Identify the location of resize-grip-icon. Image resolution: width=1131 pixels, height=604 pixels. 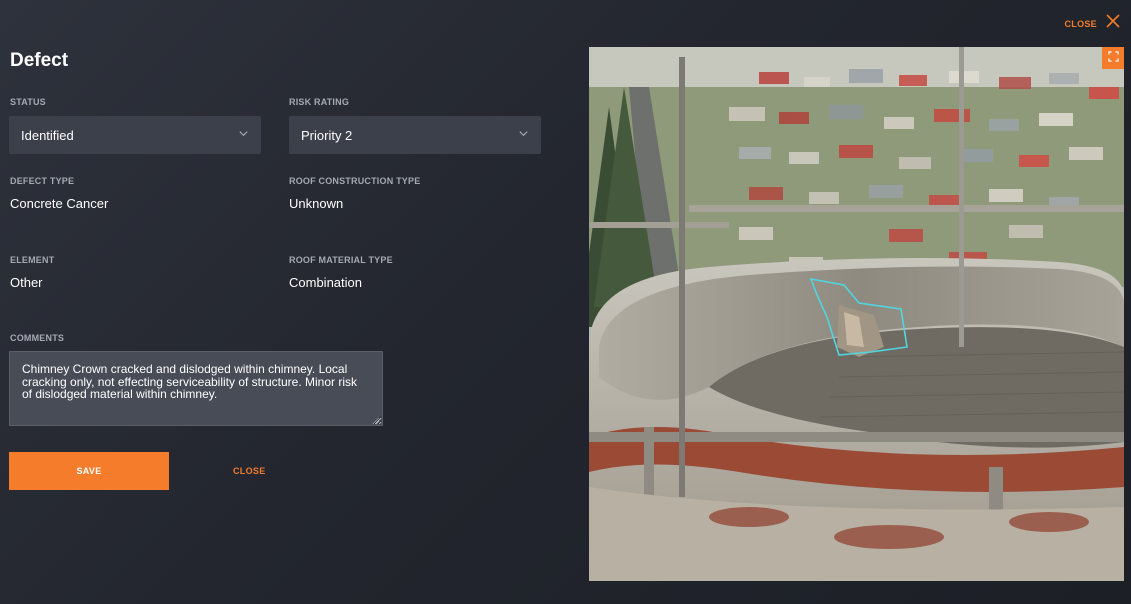
(376, 420).